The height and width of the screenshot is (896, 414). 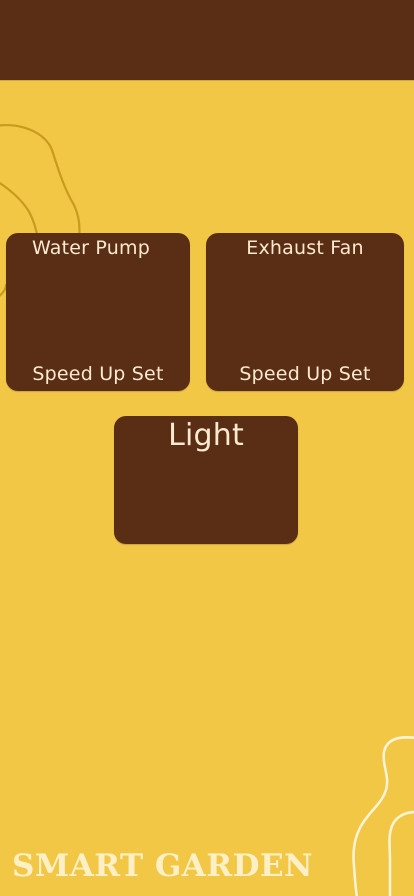 What do you see at coordinates (91, 248) in the screenshot?
I see `water-pump-title: Water Pump` at bounding box center [91, 248].